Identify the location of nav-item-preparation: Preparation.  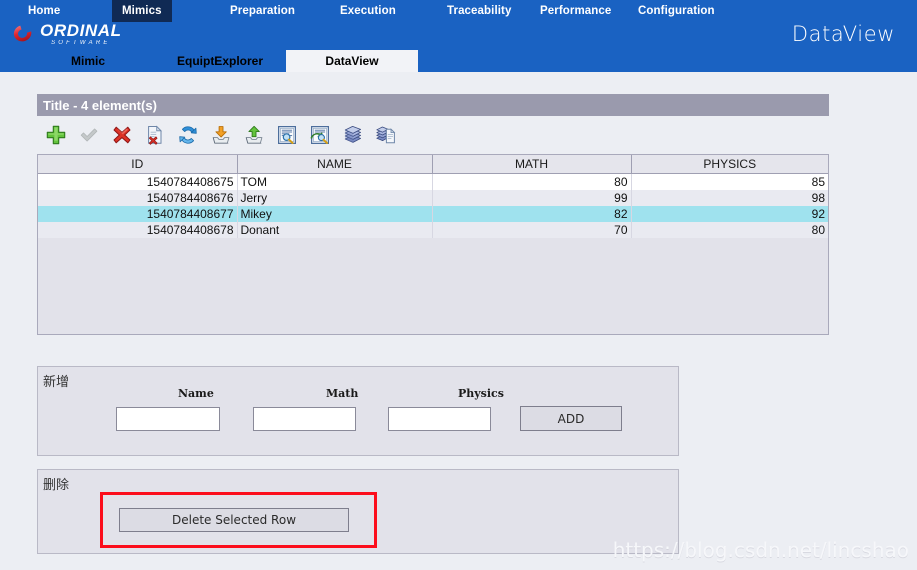
(262, 11).